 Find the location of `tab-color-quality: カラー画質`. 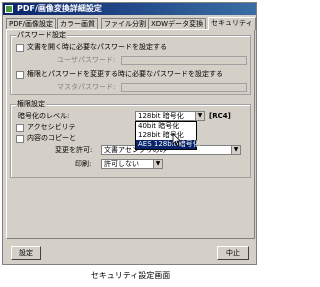

tab-color-quality: カラー画質 is located at coordinates (77, 23).